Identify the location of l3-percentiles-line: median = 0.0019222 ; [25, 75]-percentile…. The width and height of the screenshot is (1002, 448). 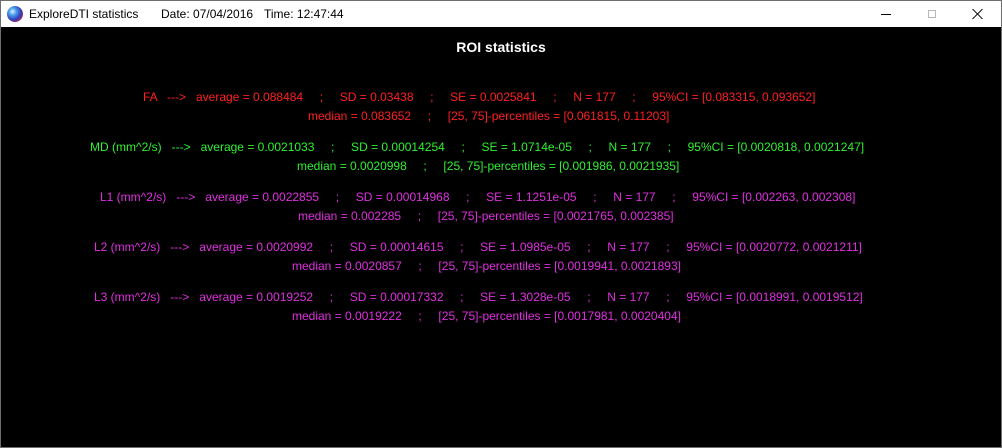
(486, 316).